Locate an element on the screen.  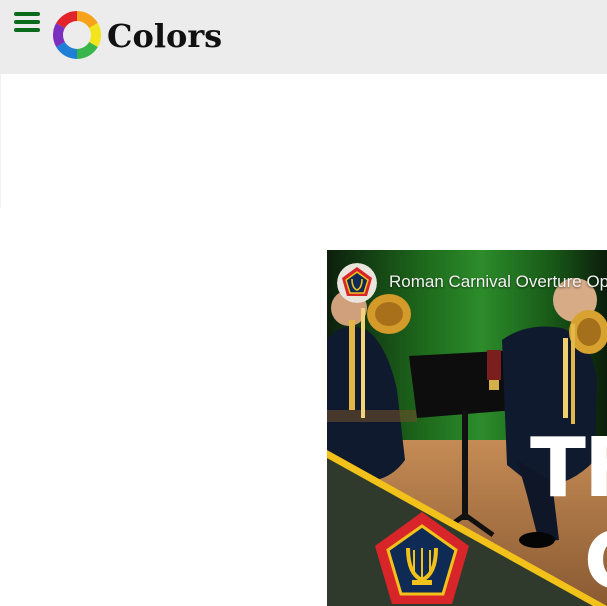
overlay-text-line-1: TF is located at coordinates (568, 468).